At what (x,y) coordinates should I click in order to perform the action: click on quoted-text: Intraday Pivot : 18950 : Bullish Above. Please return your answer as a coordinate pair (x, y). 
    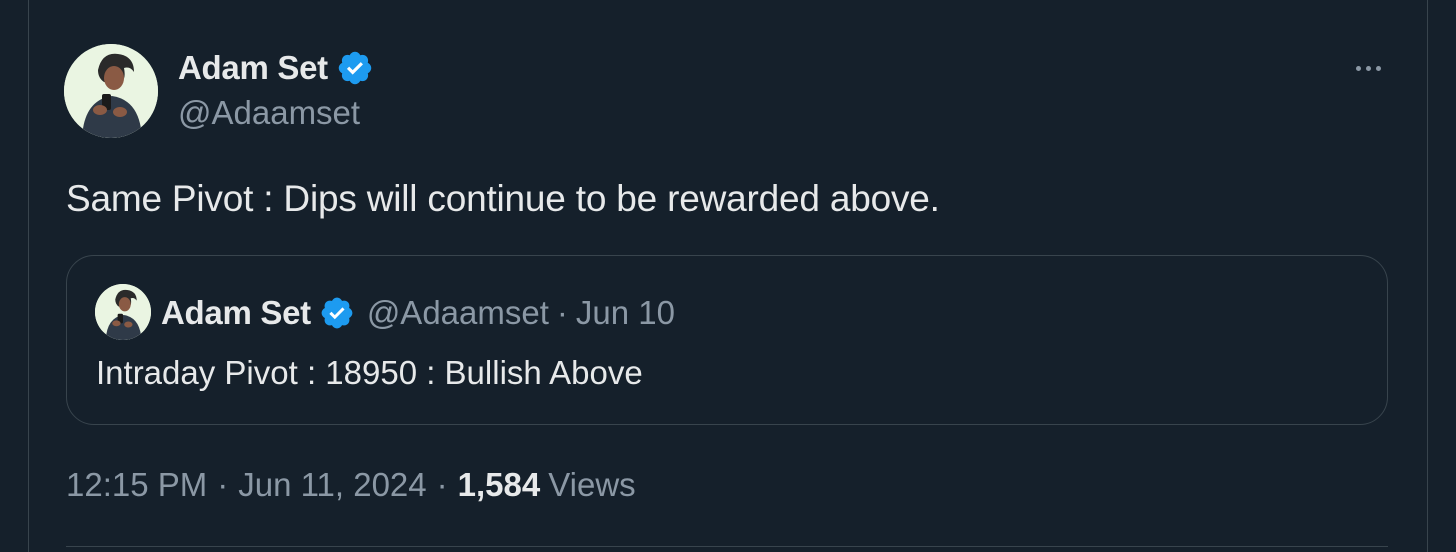
    Looking at the image, I should click on (369, 372).